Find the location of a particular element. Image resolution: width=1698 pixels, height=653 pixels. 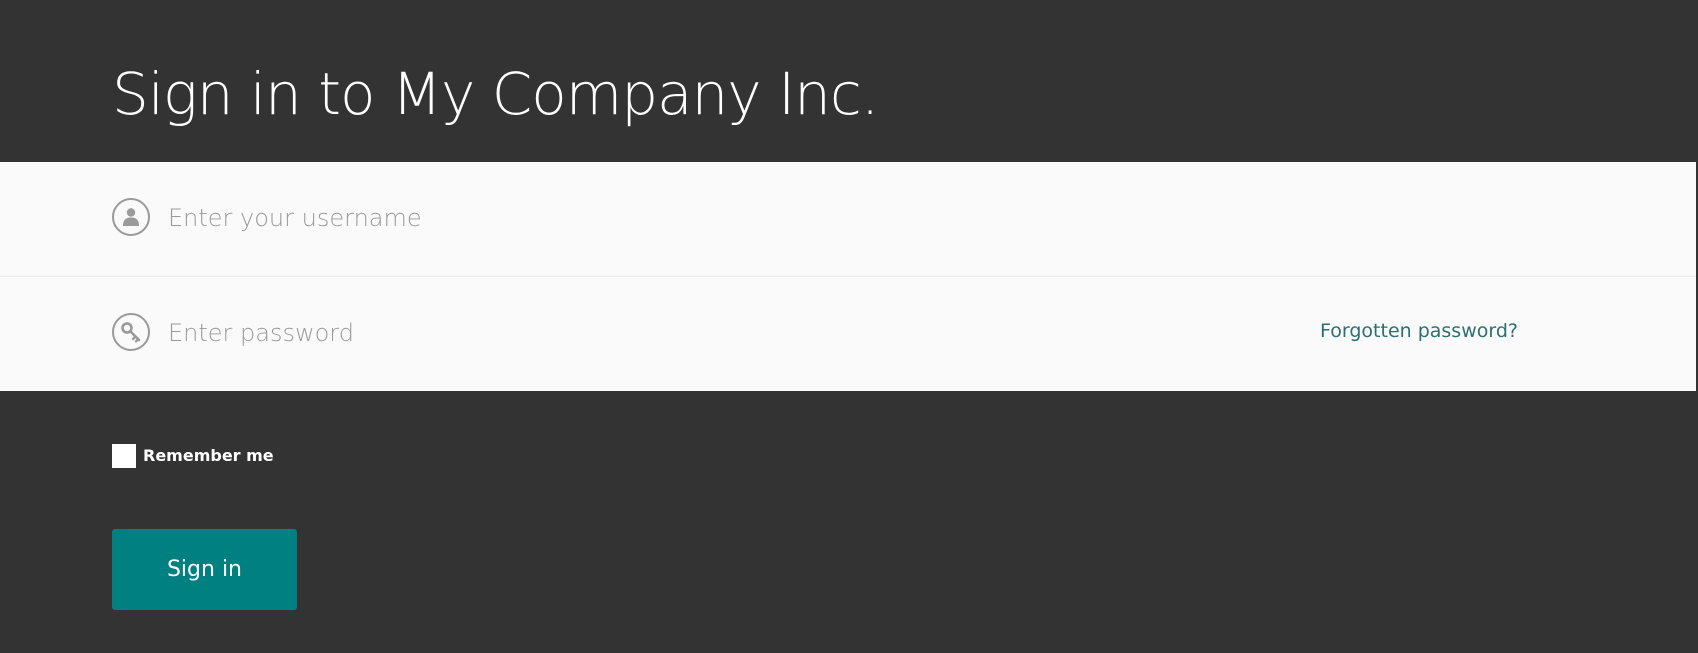

username-input is located at coordinates (718, 218).